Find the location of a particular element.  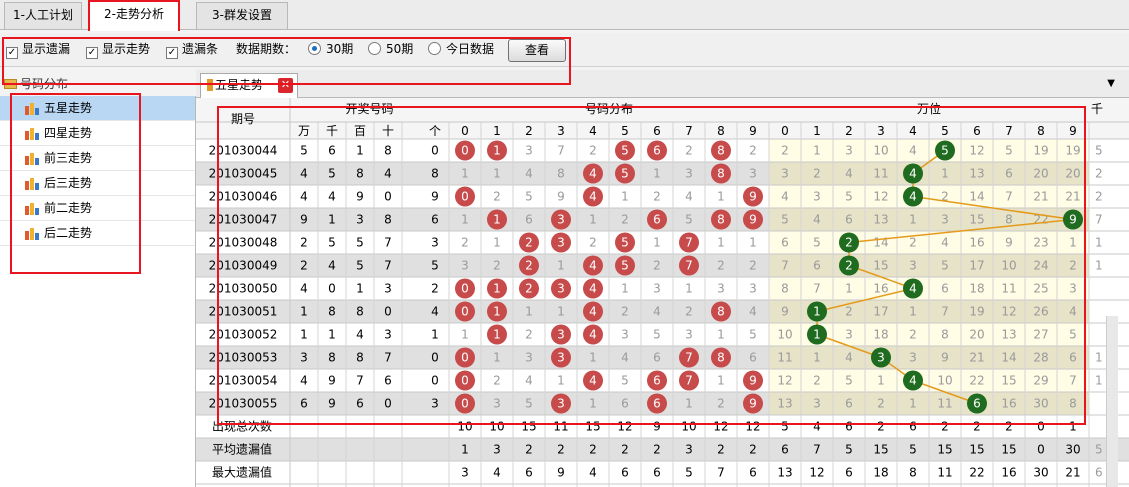

position-missing-value: 24 is located at coordinates (1040, 266).